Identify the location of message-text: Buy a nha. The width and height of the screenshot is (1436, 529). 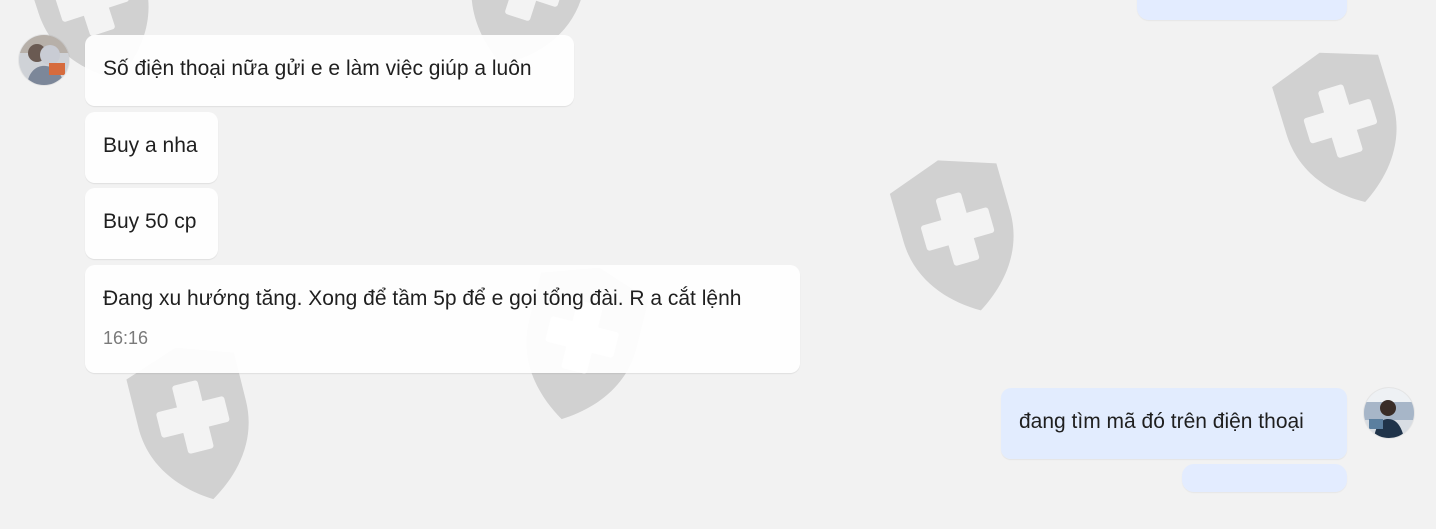
(150, 145).